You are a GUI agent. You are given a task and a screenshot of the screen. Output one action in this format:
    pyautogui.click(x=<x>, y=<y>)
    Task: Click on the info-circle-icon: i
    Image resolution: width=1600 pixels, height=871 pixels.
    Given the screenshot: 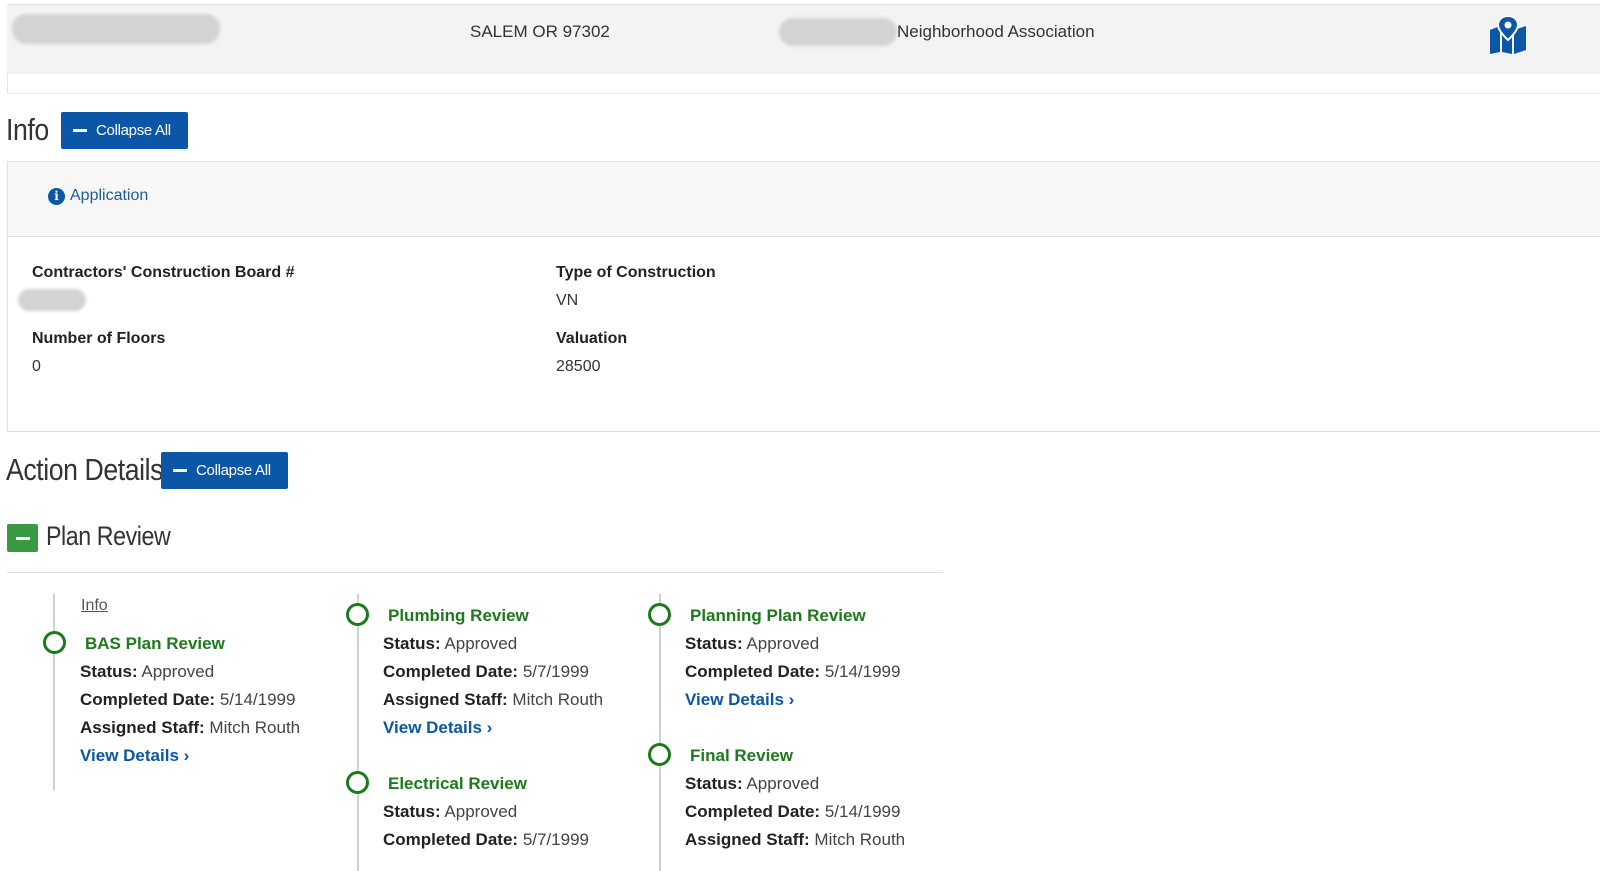 What is the action you would take?
    pyautogui.click(x=56, y=196)
    